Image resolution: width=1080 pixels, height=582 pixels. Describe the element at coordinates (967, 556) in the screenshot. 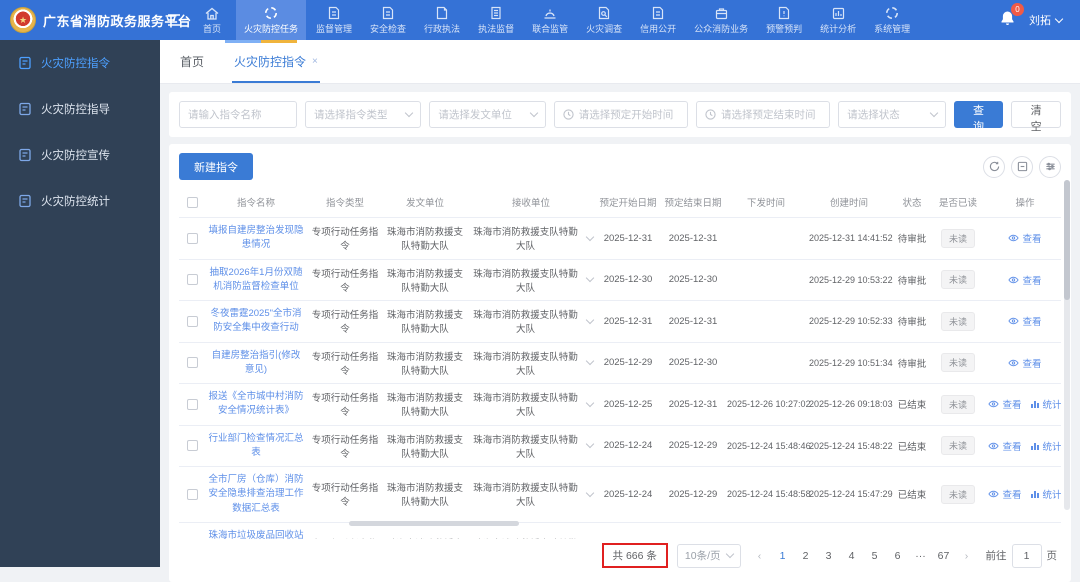

I see `next-page-button: ›` at that location.